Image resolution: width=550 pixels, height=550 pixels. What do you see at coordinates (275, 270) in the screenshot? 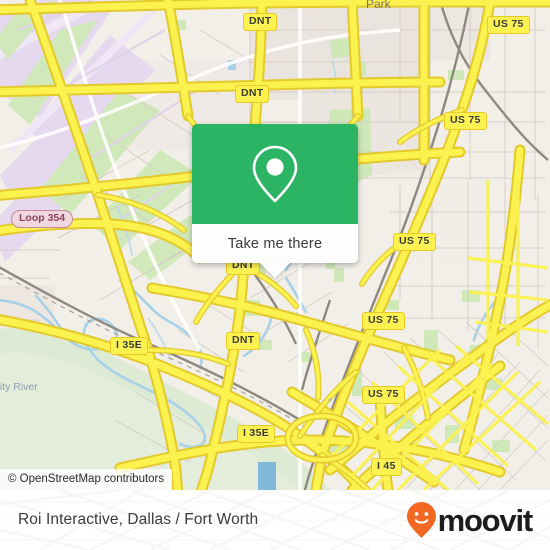
I see `callout-pointer` at bounding box center [275, 270].